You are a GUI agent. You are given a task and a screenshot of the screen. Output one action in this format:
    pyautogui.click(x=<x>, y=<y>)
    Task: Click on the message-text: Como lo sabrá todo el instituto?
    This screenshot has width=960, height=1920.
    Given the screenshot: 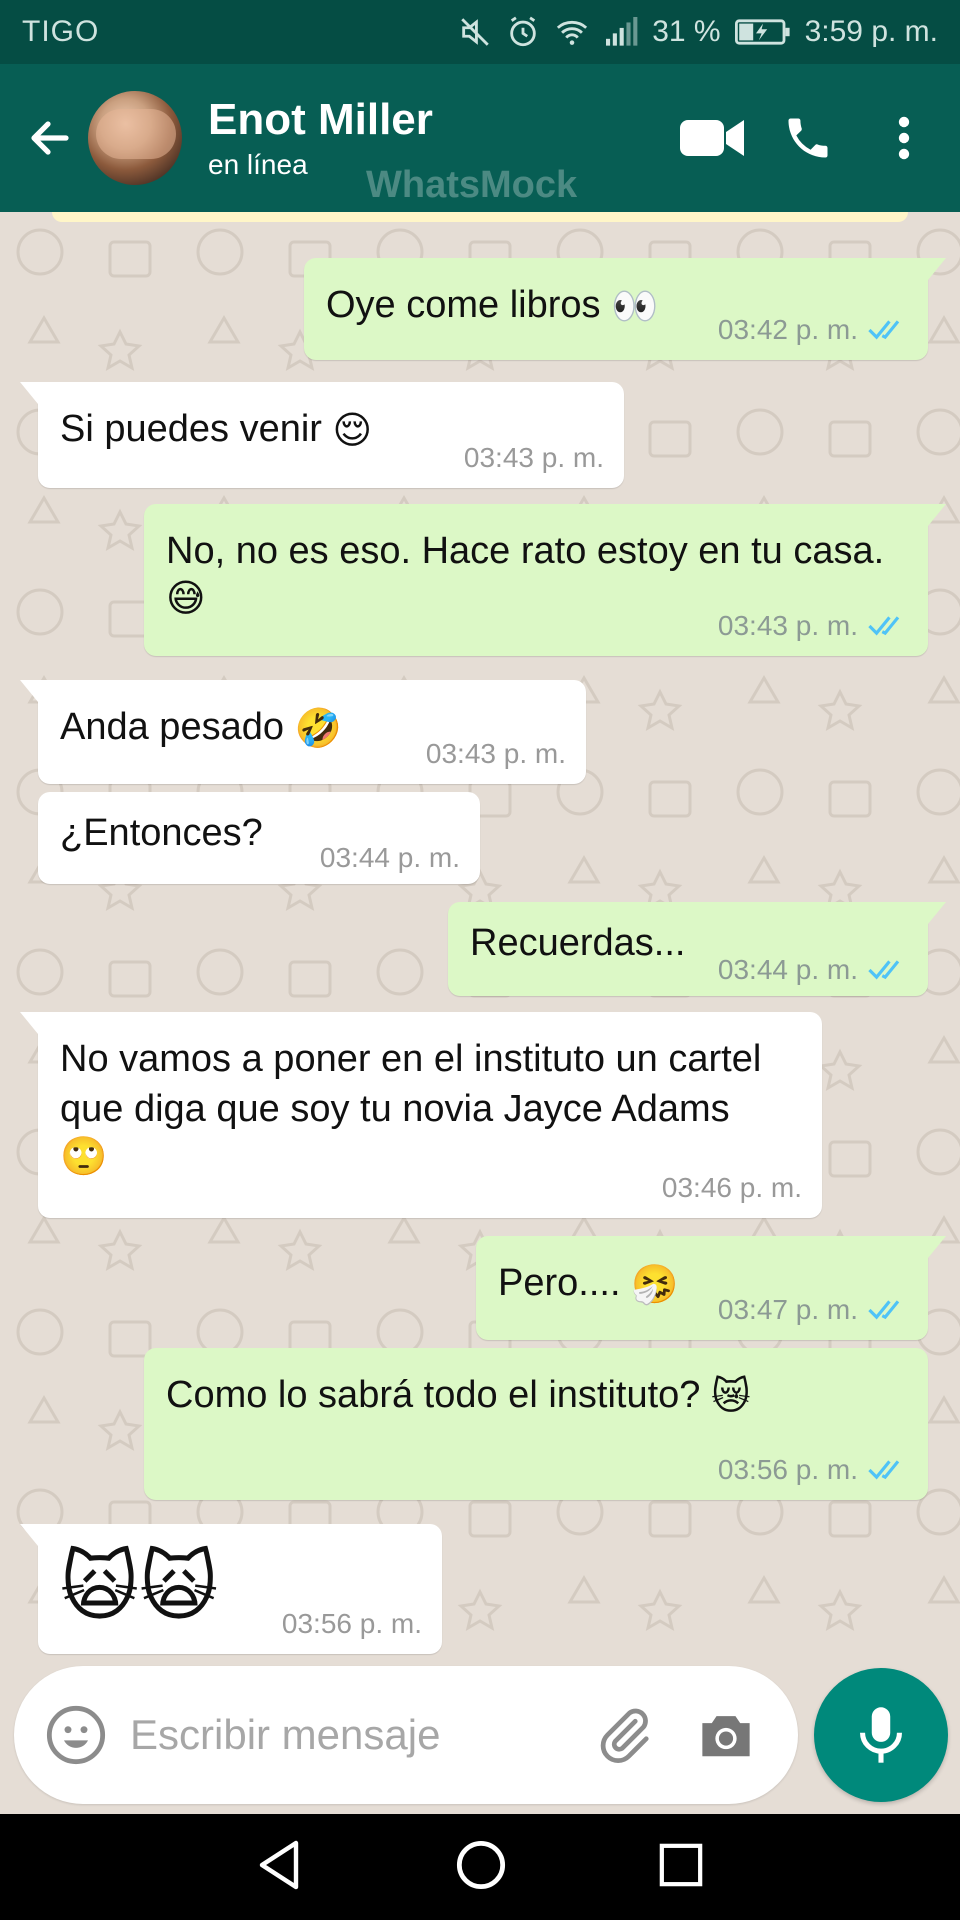 What is the action you would take?
    pyautogui.click(x=433, y=1395)
    